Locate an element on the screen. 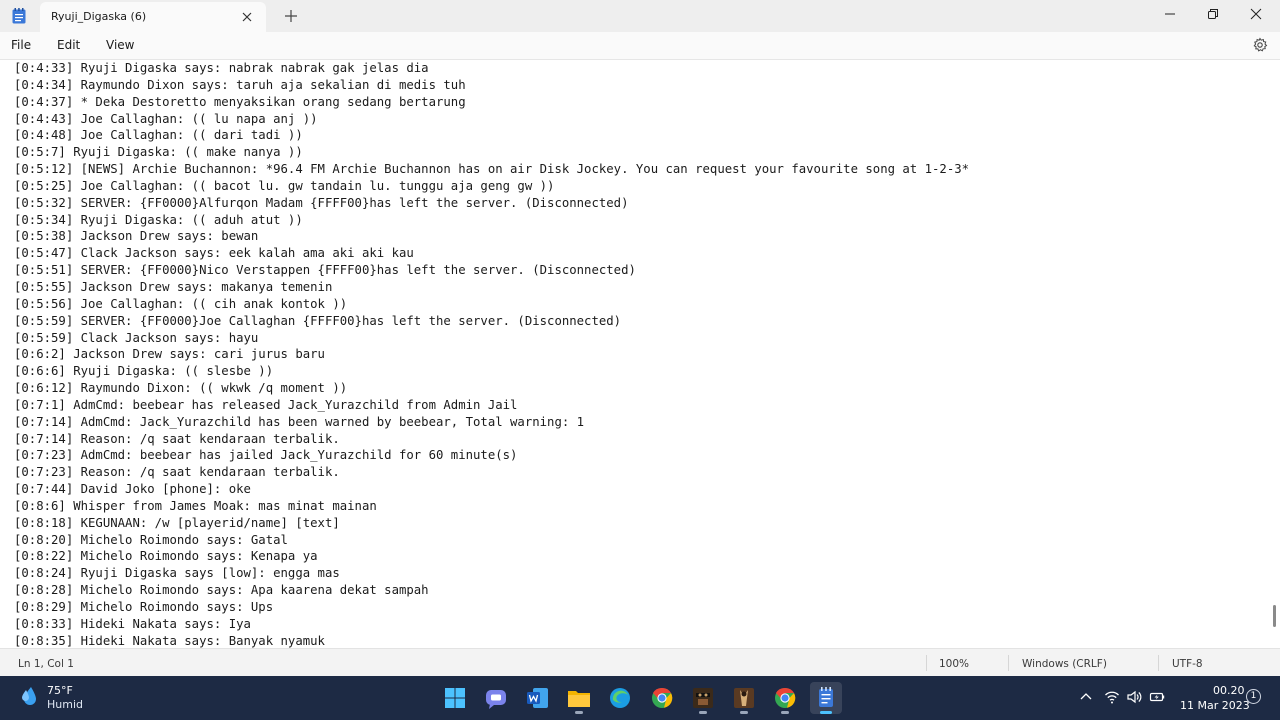 This screenshot has width=1280, height=720. zoom-level: 100% is located at coordinates (954, 664).